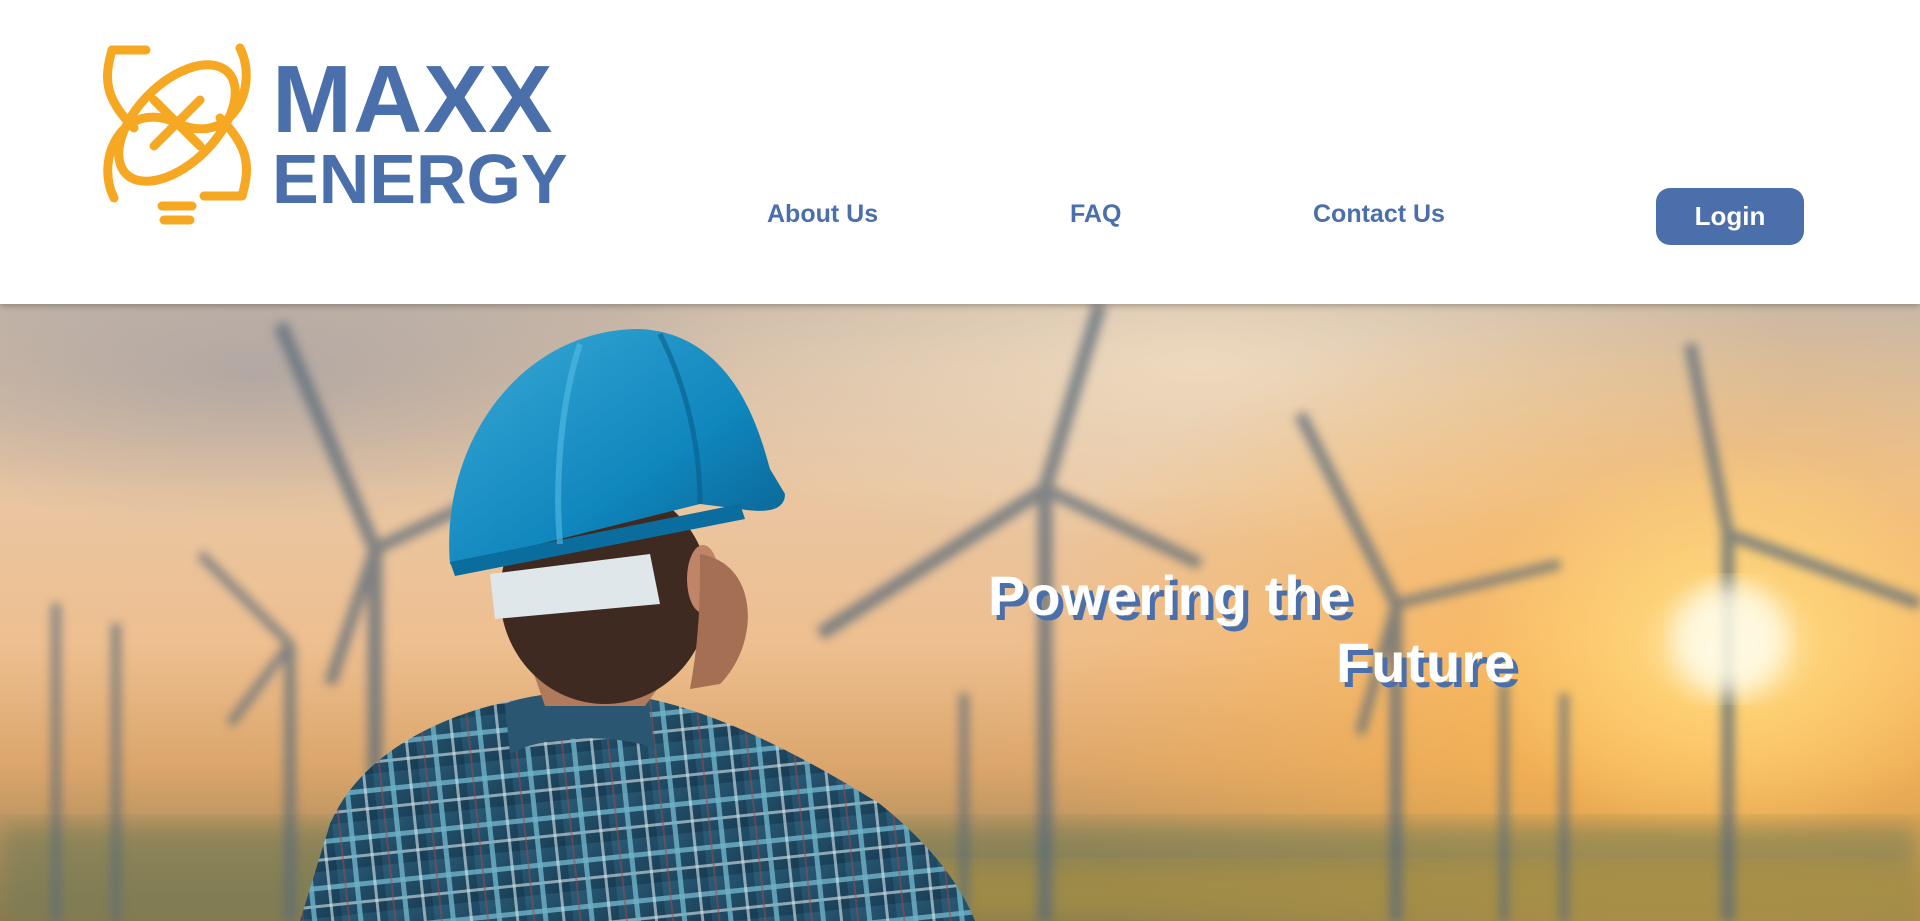 Image resolution: width=1920 pixels, height=921 pixels. I want to click on atom-bulb-icon, so click(177, 134).